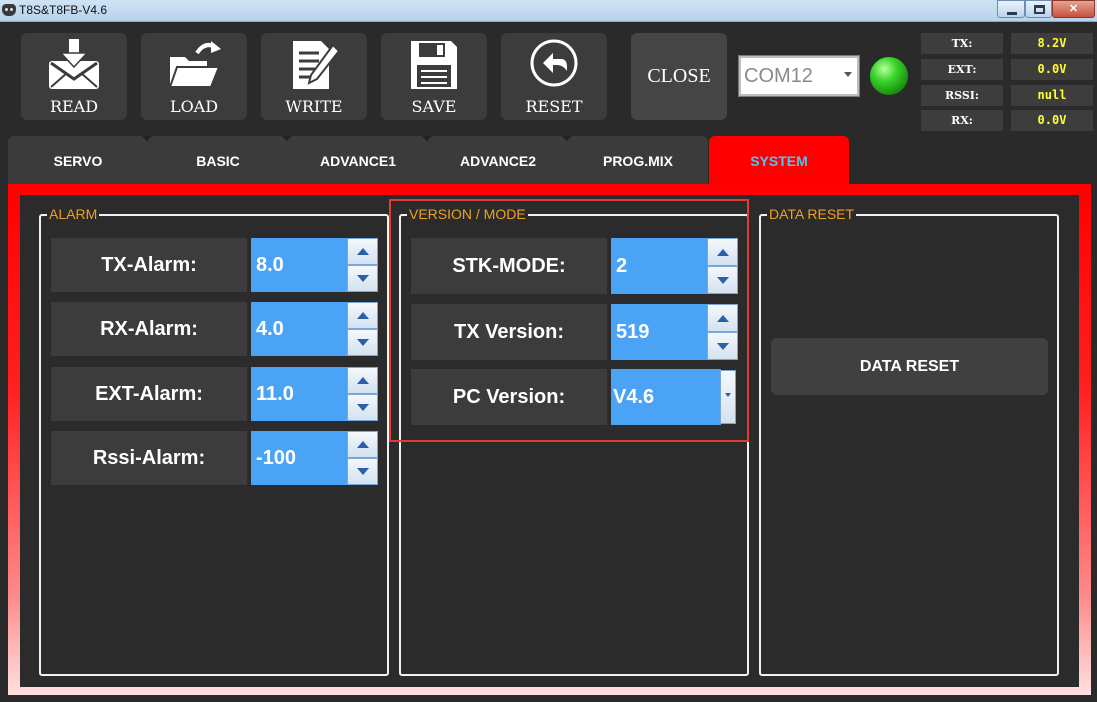 Image resolution: width=1097 pixels, height=702 pixels. What do you see at coordinates (962, 120) in the screenshot?
I see `telemetry-label-rx: RX:` at bounding box center [962, 120].